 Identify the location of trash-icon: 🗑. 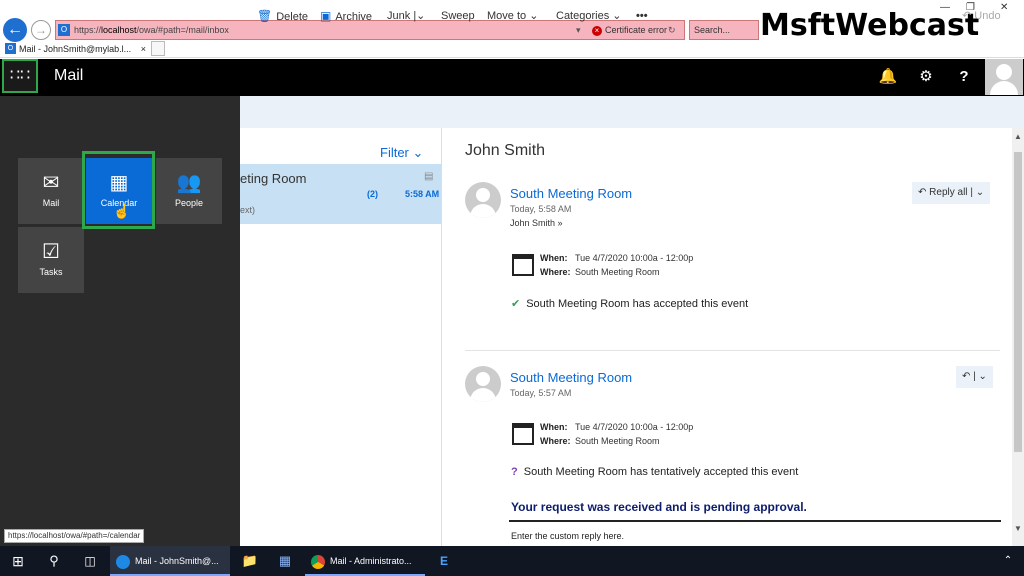
(265, 16).